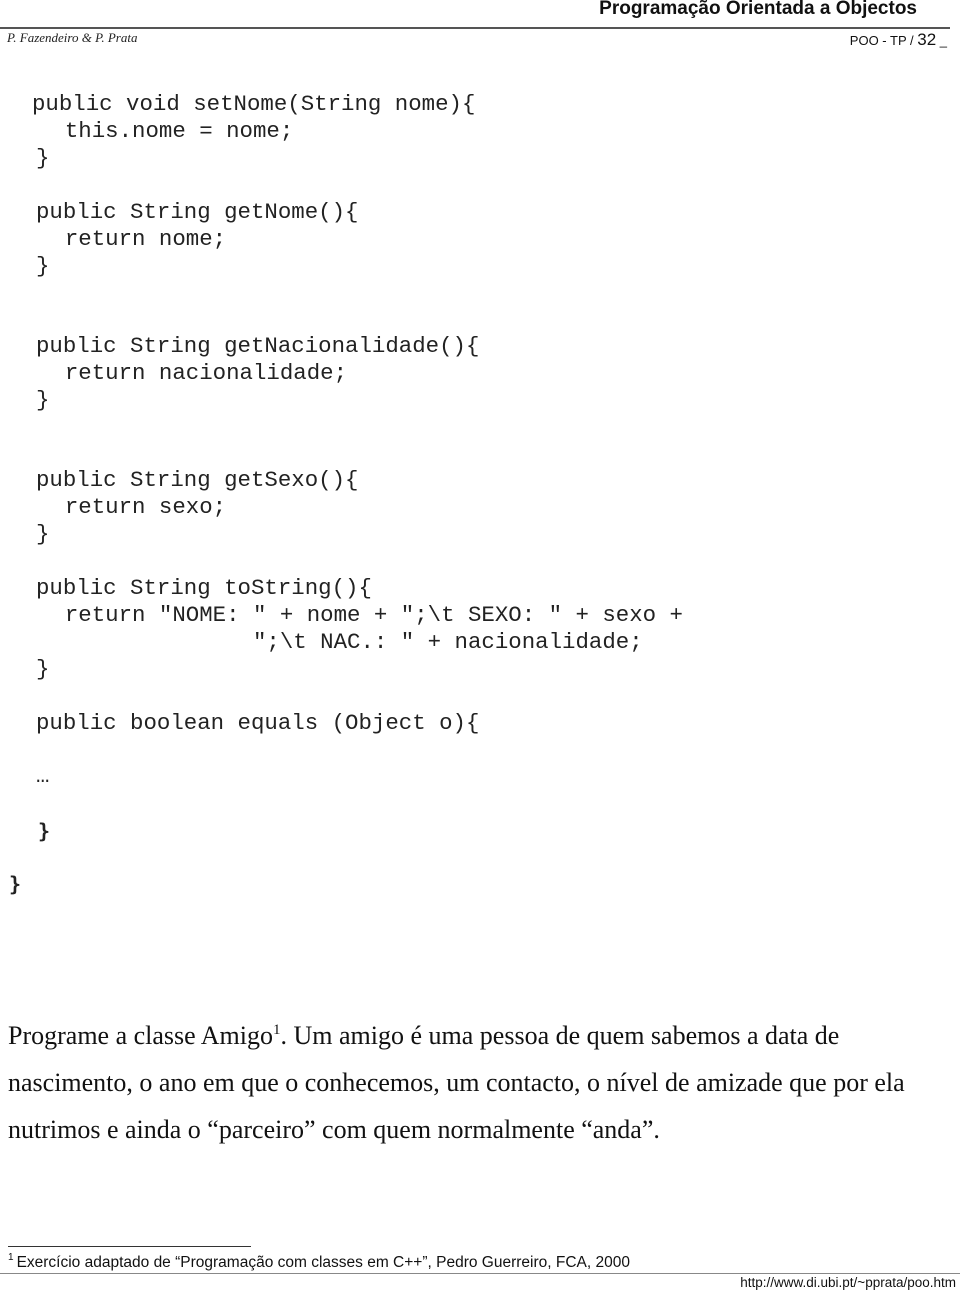 The image size is (960, 1292). I want to click on code-line: public boolean equals (Object o){, so click(258, 723).